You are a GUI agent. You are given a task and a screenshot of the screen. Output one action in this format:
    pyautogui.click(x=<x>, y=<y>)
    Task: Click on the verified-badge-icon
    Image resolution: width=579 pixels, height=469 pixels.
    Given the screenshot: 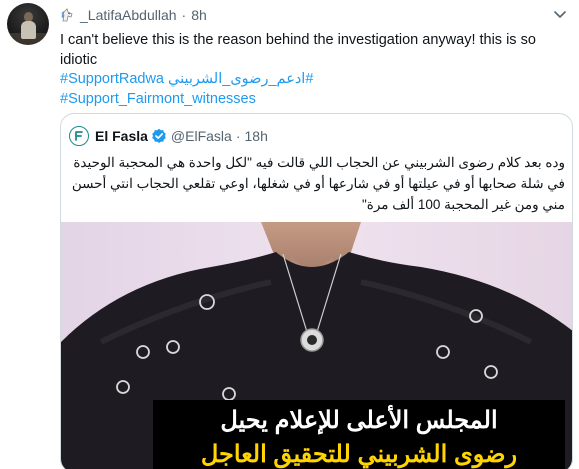 What is the action you would take?
    pyautogui.click(x=159, y=135)
    